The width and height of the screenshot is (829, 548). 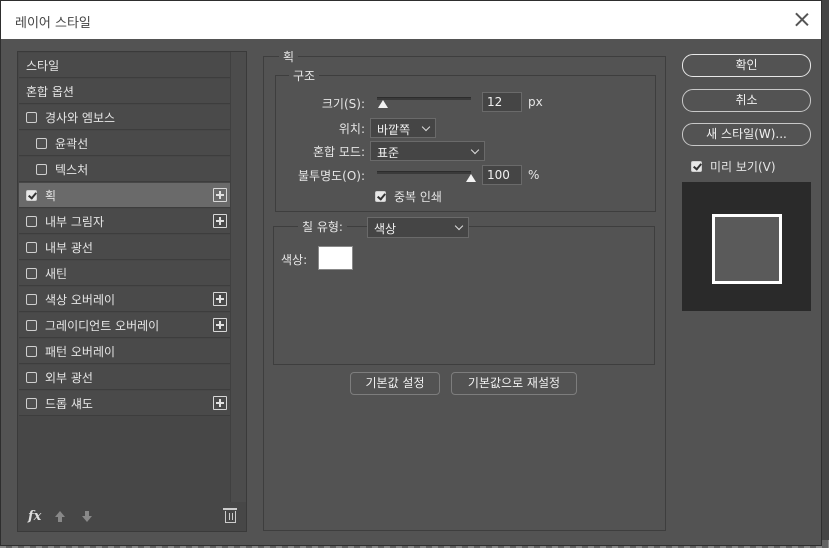 What do you see at coordinates (335, 258) in the screenshot?
I see `stroke-color-swatch` at bounding box center [335, 258].